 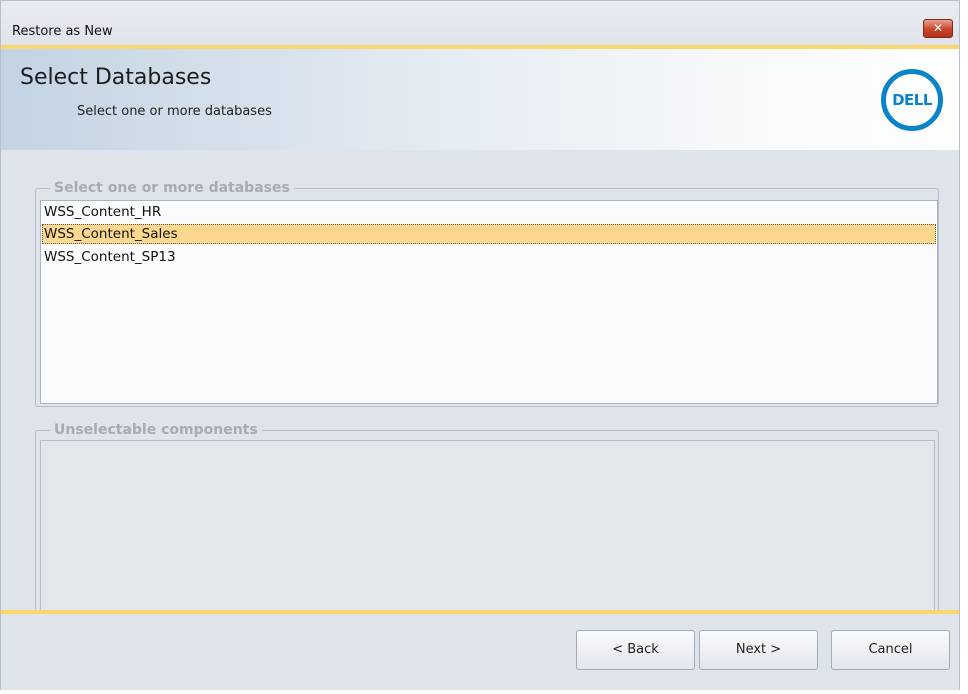 I want to click on title-bar: Restore as New ✕, so click(x=480, y=23).